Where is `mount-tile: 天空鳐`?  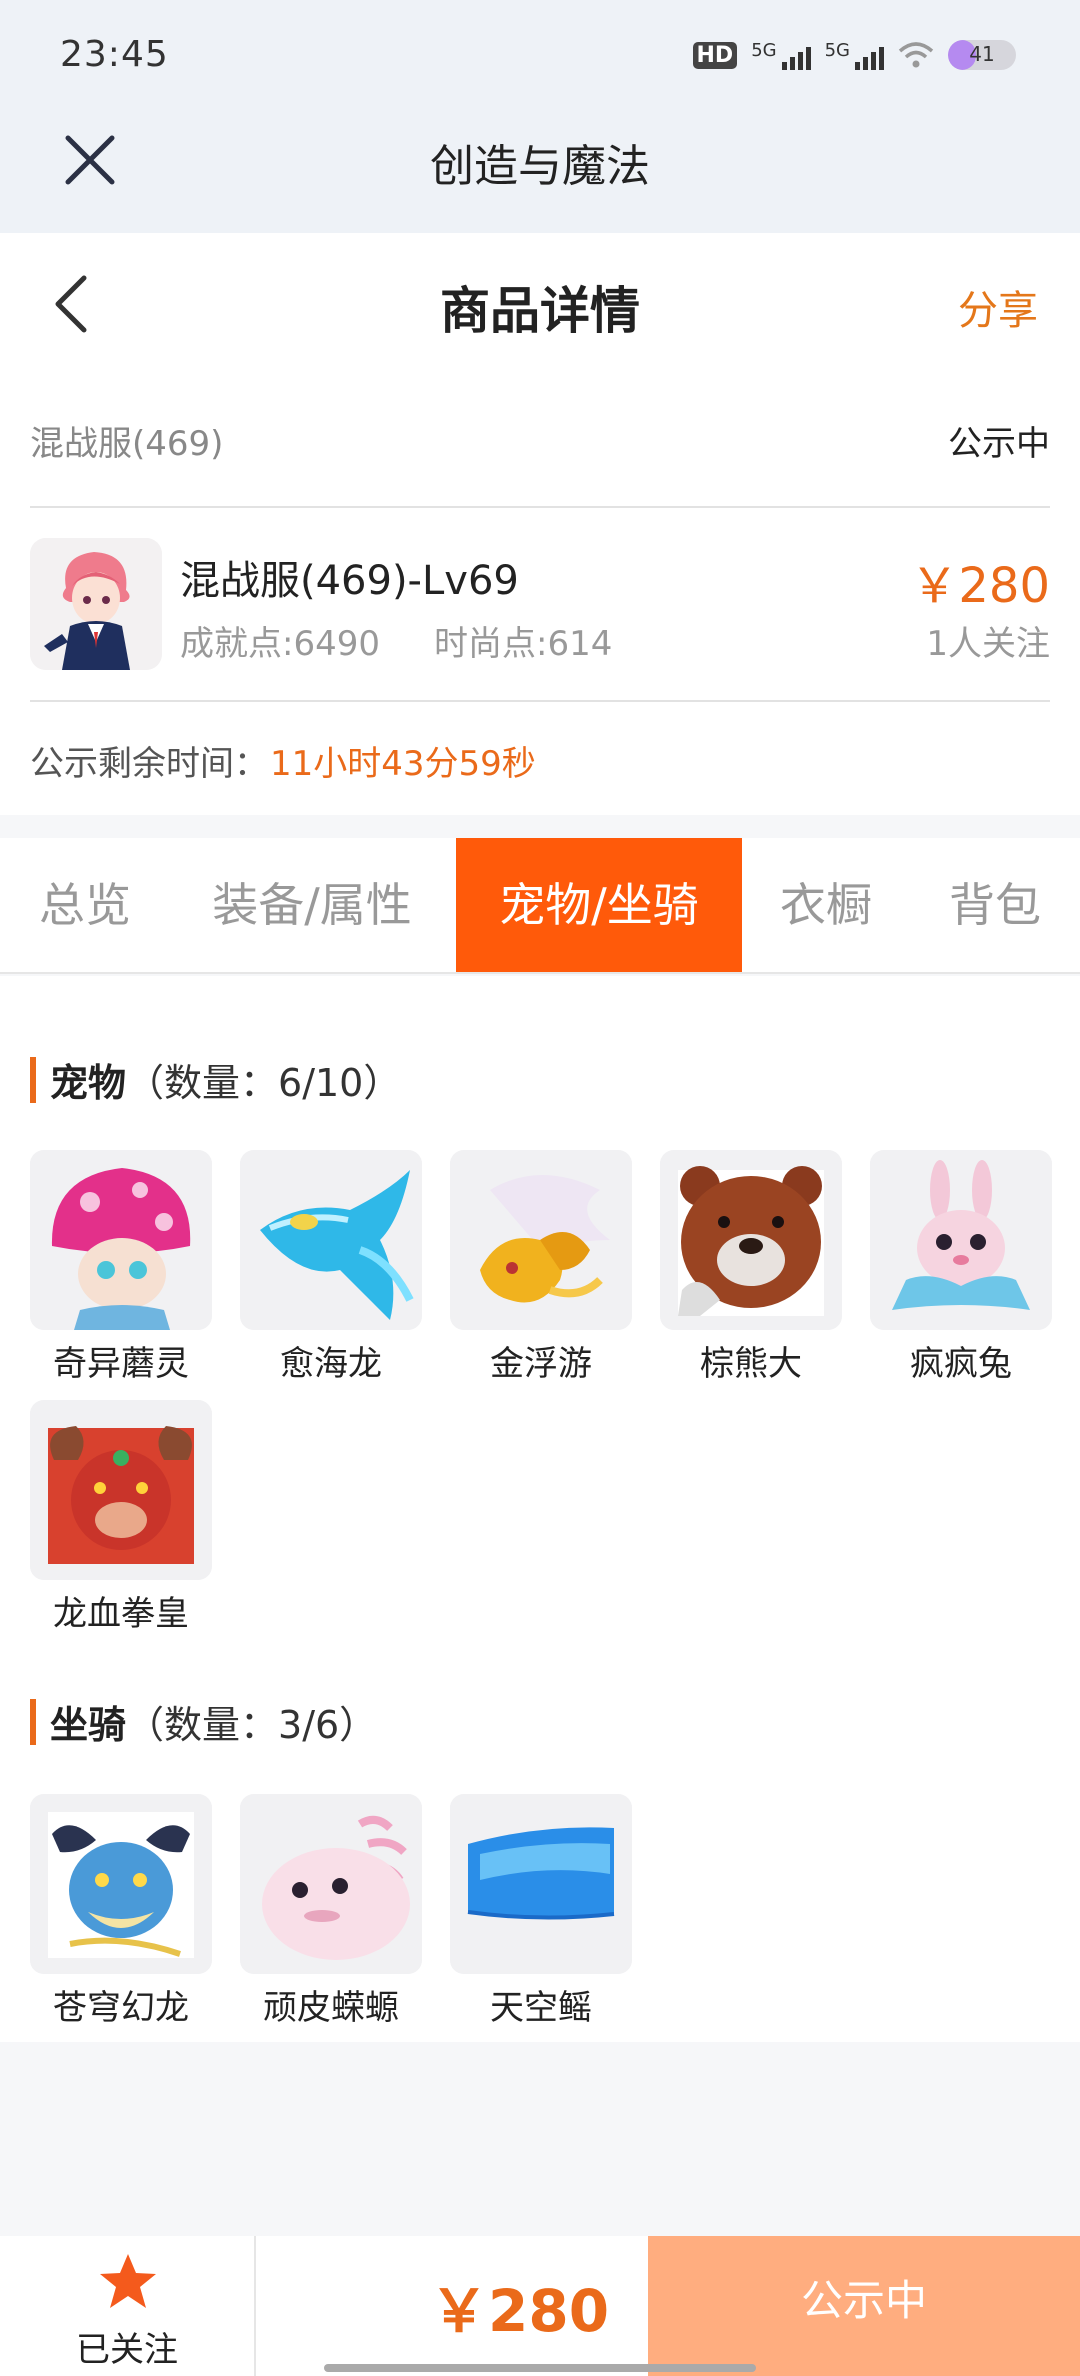 mount-tile: 天空鳐 is located at coordinates (541, 1911).